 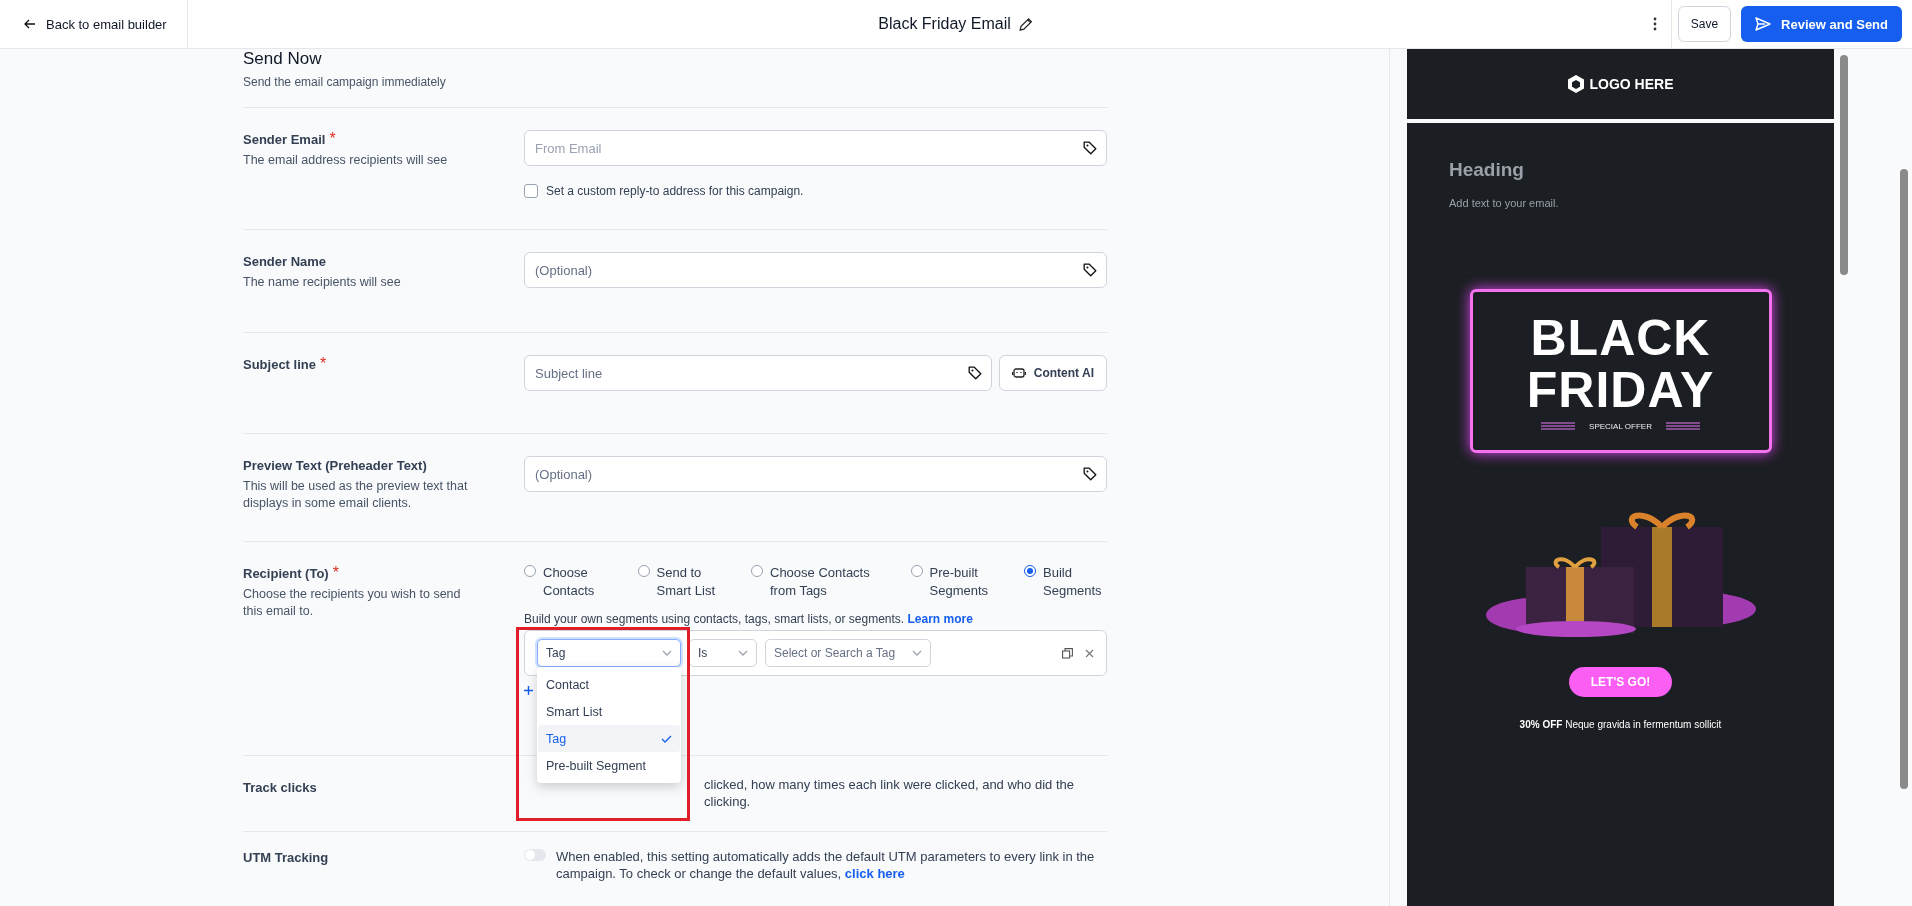 I want to click on email-title: Black Friday Email, so click(x=944, y=24).